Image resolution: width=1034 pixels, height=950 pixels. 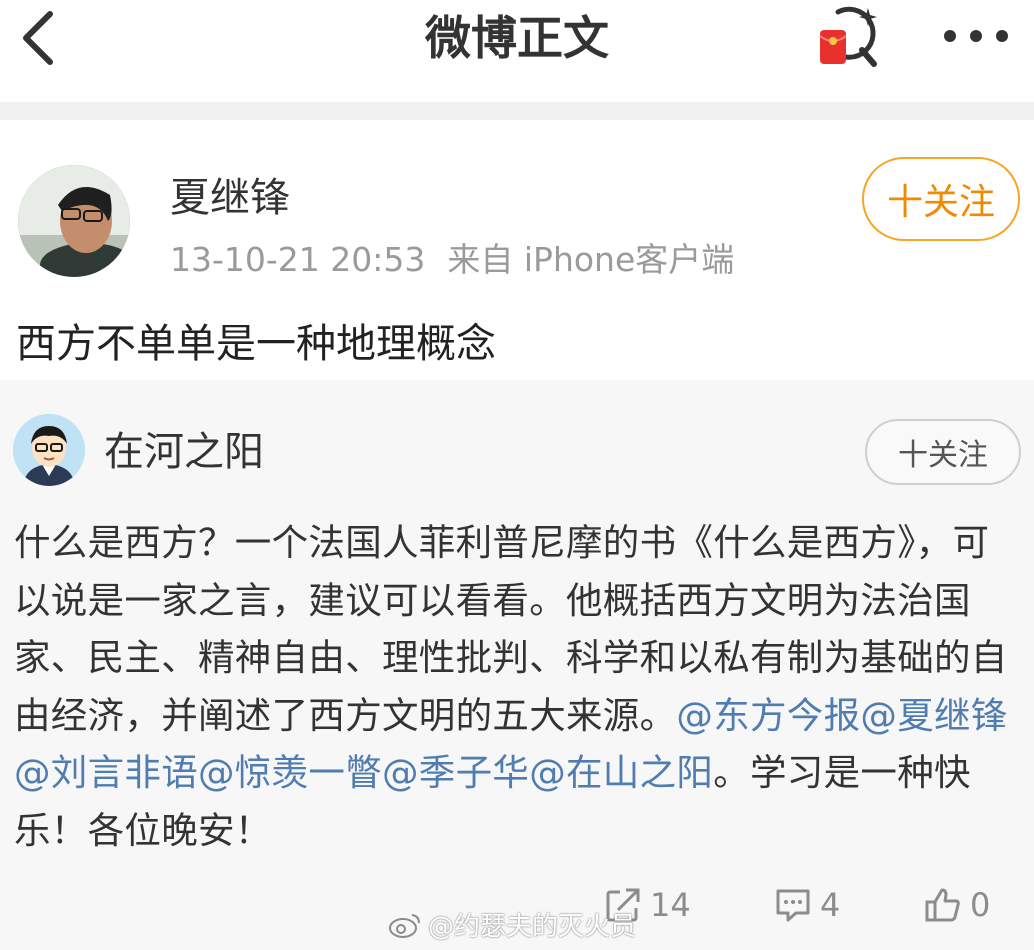 What do you see at coordinates (942, 905) in the screenshot?
I see `thumbs-up-icon` at bounding box center [942, 905].